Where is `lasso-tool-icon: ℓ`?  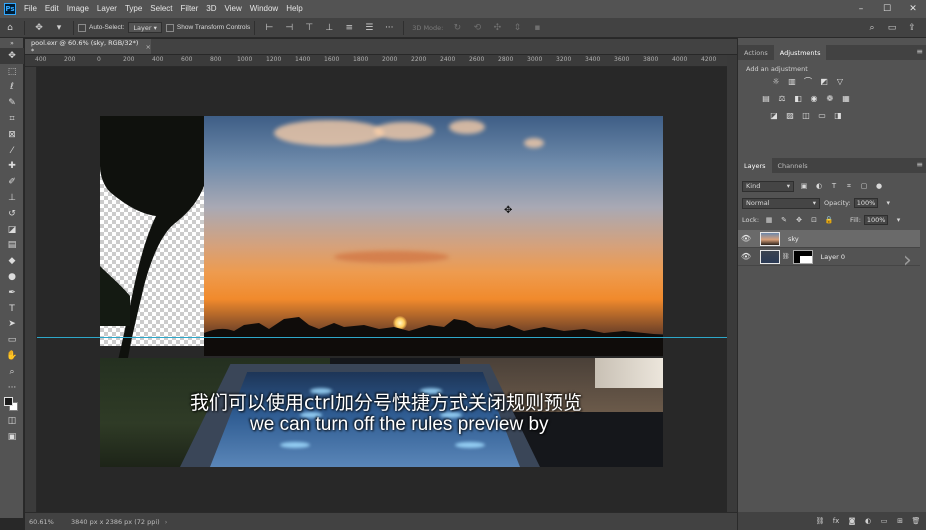 lasso-tool-icon: ℓ is located at coordinates (12, 88).